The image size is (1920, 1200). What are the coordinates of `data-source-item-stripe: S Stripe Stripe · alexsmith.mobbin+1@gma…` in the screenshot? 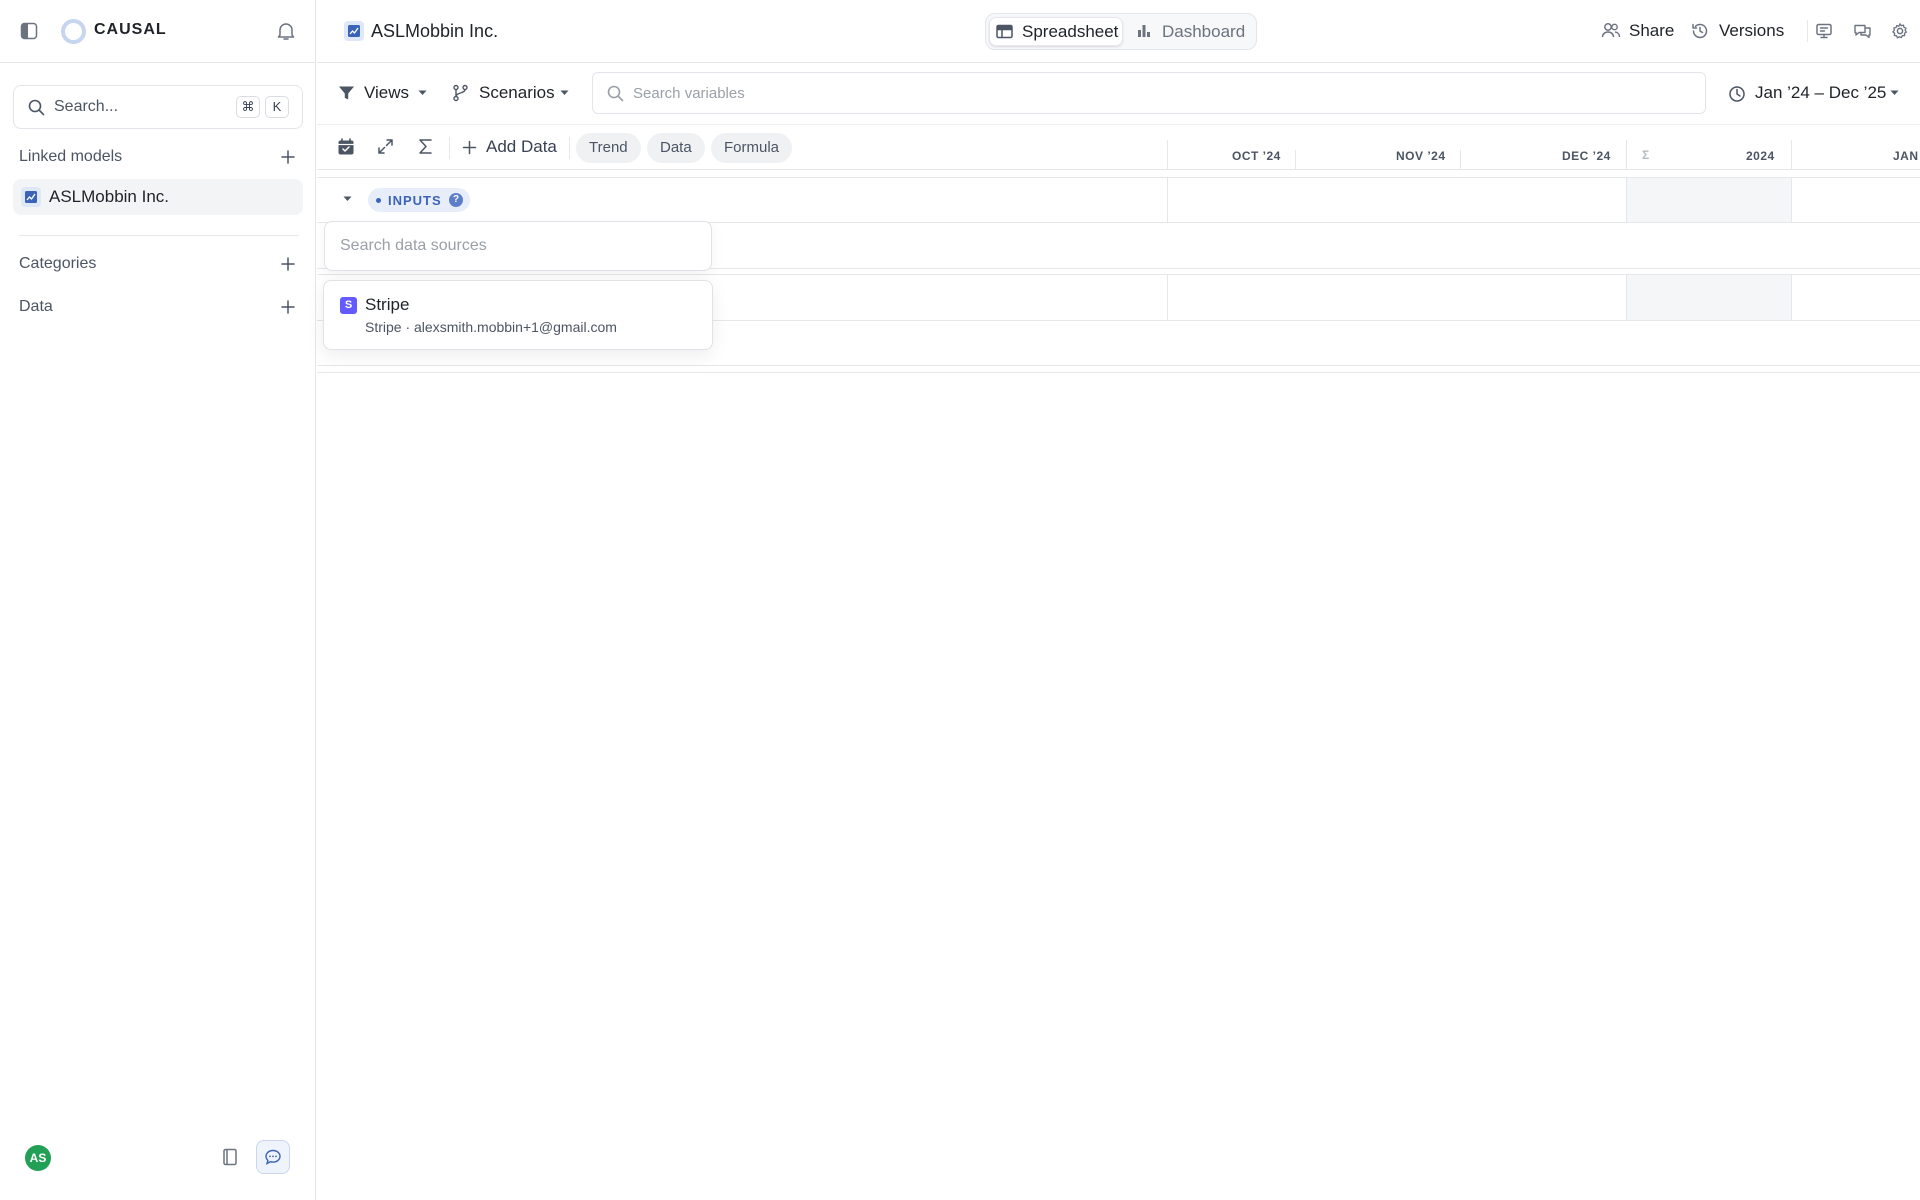 It's located at (518, 315).